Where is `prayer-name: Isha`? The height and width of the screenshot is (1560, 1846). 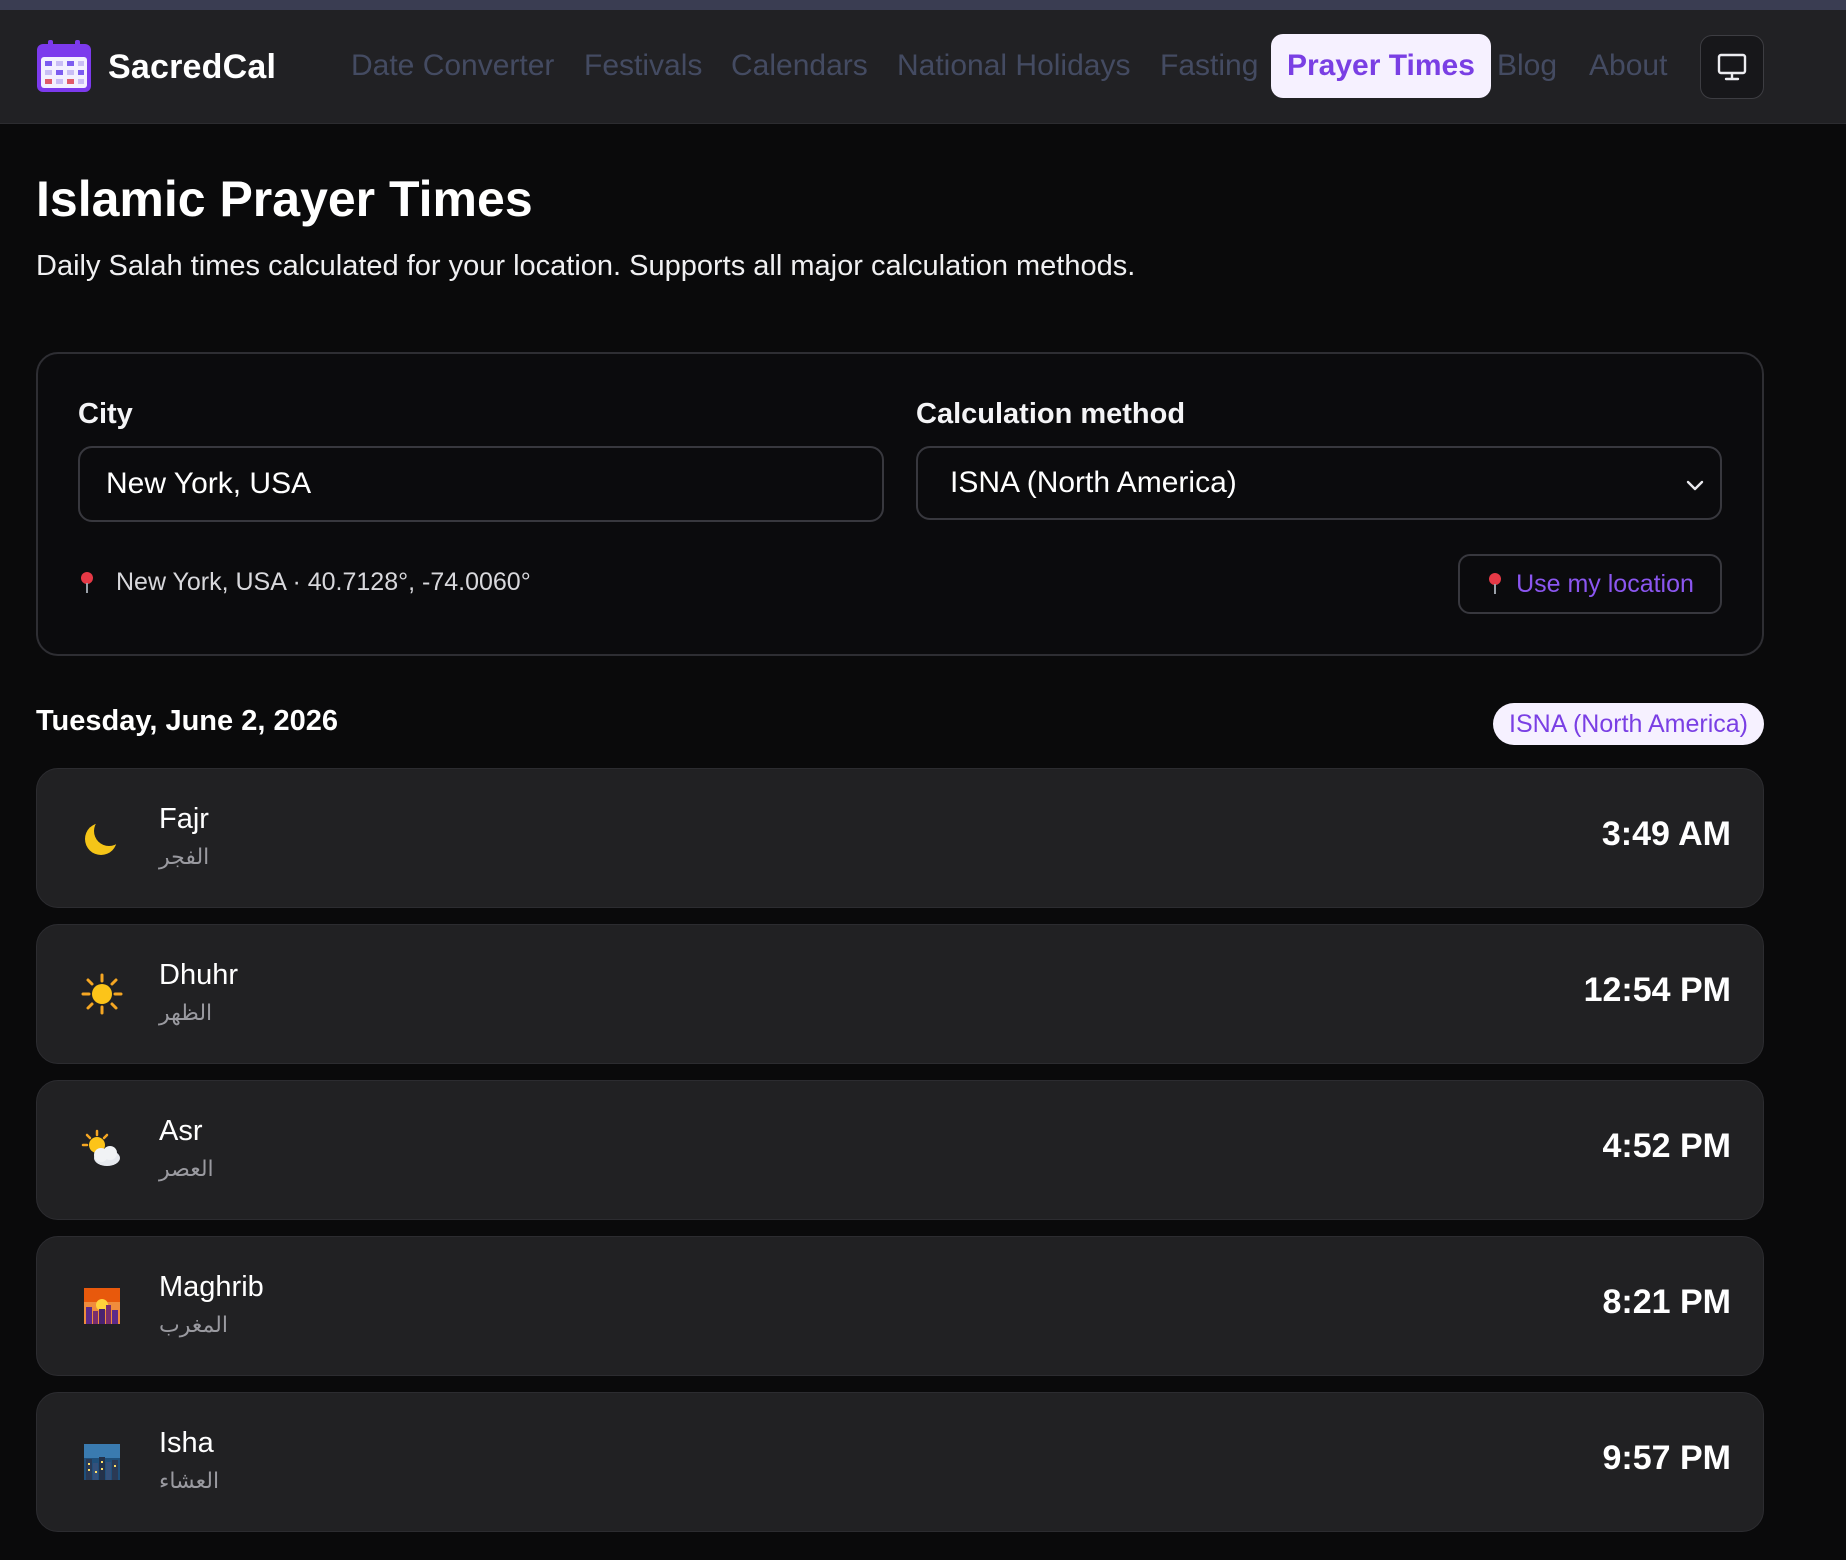 prayer-name: Isha is located at coordinates (186, 1443).